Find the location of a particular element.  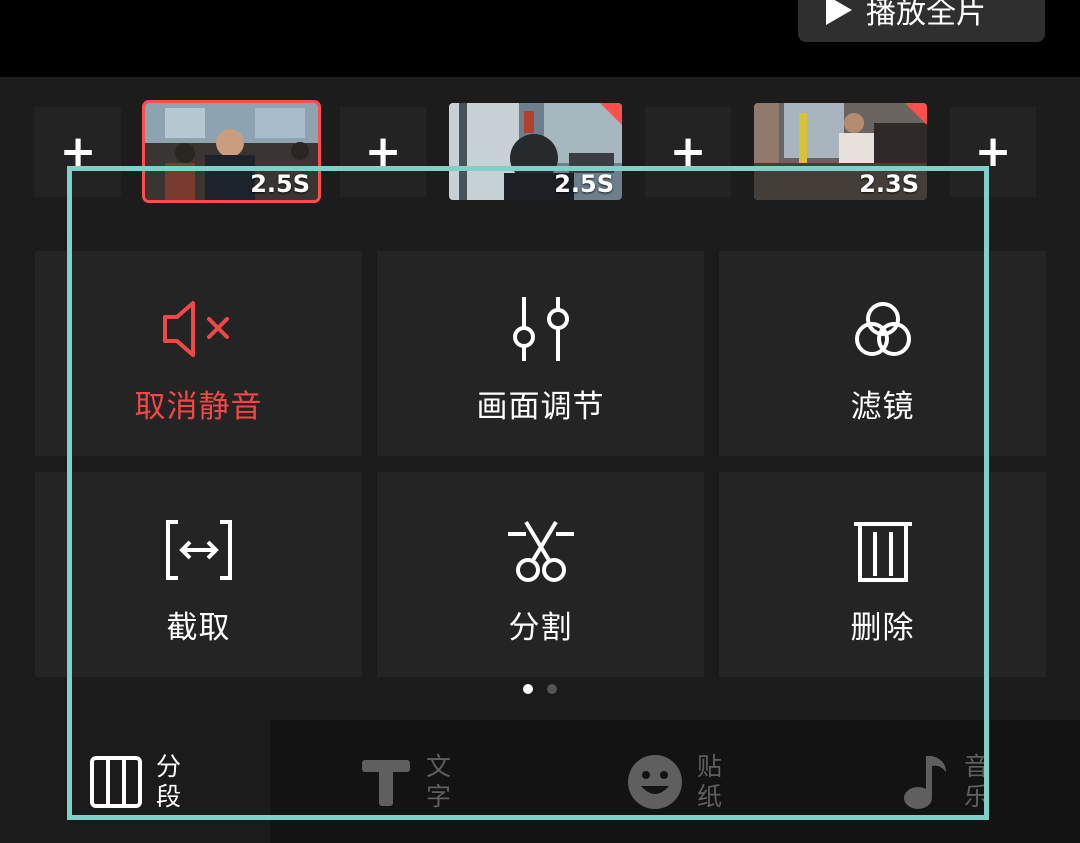

music-icon is located at coordinates (925, 782).